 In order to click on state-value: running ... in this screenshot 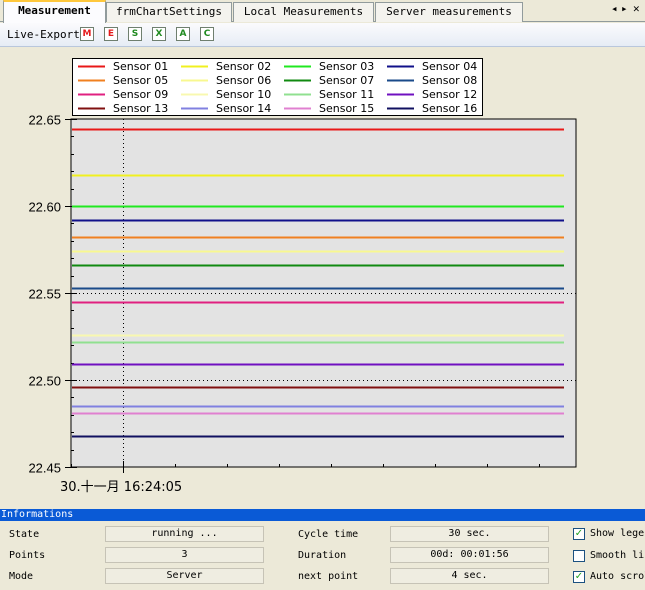, I will do `click(184, 534)`.